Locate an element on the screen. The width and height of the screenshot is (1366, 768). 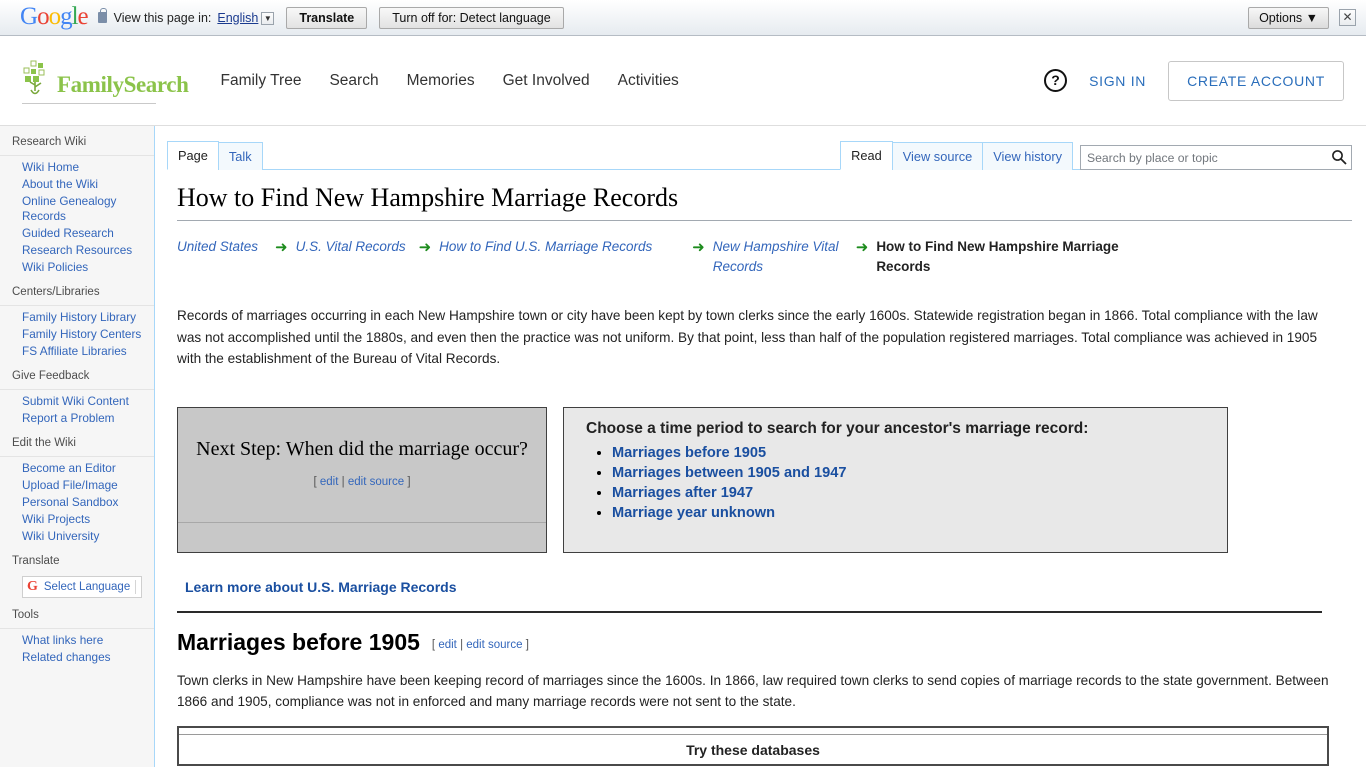
sign-in-link: SIGN IN is located at coordinates (1117, 81).